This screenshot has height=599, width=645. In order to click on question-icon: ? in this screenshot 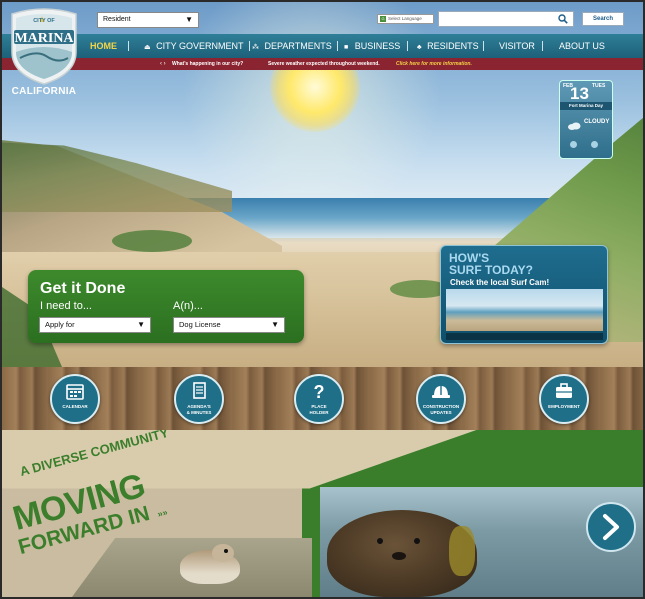, I will do `click(319, 391)`.